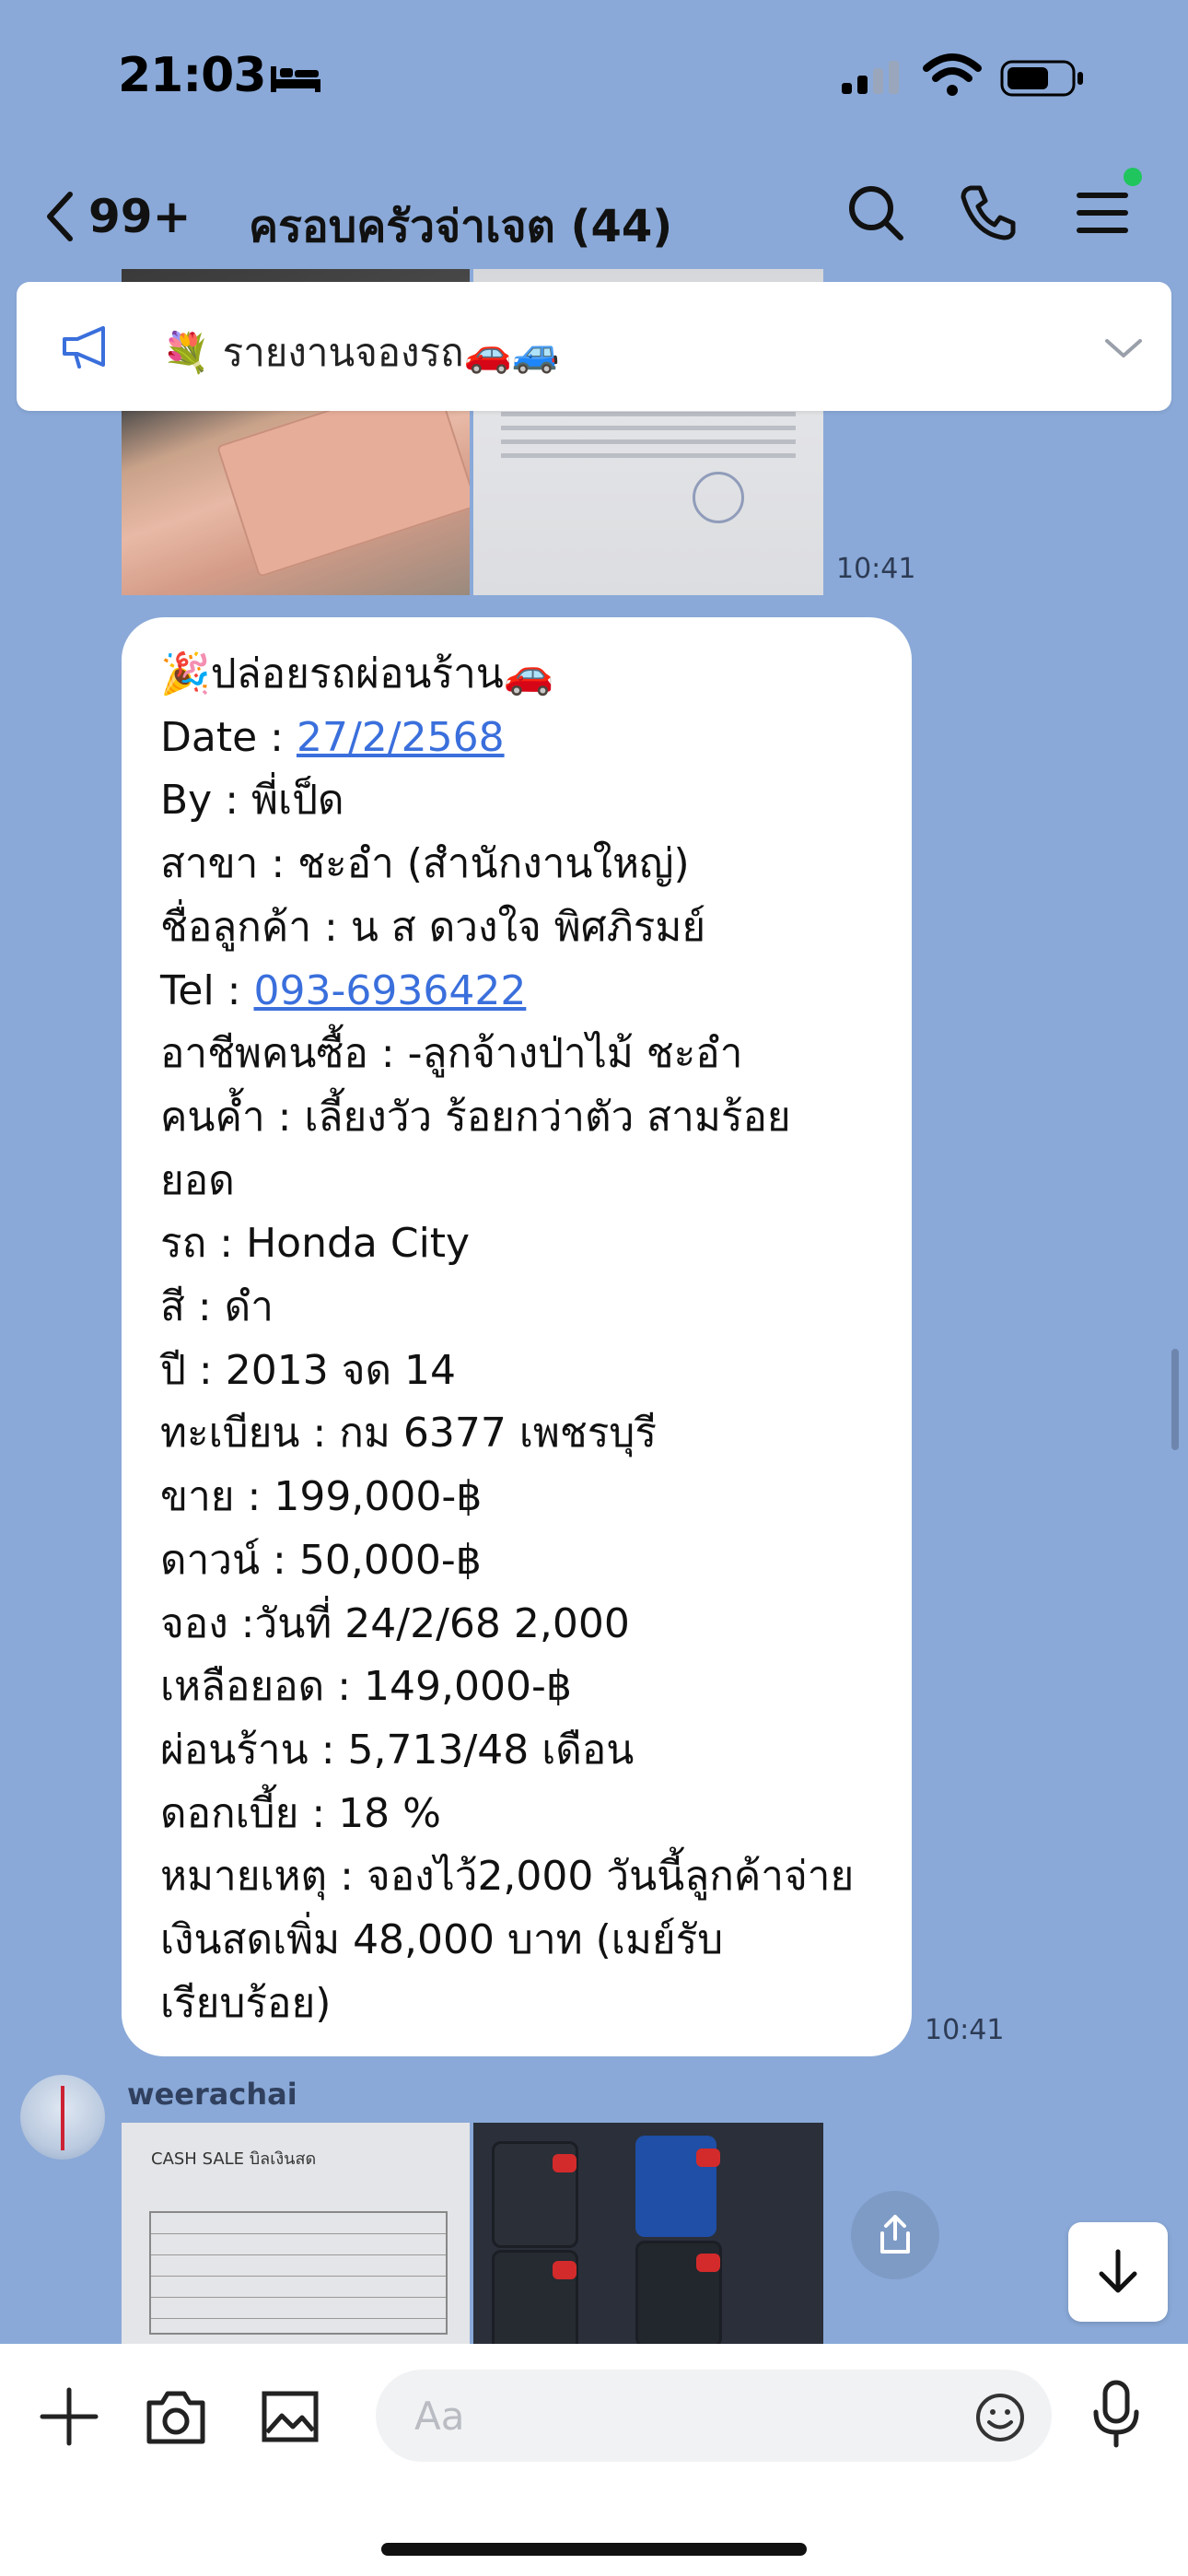 The height and width of the screenshot is (2576, 1188). I want to click on phone-link: 093-6936422, so click(390, 990).